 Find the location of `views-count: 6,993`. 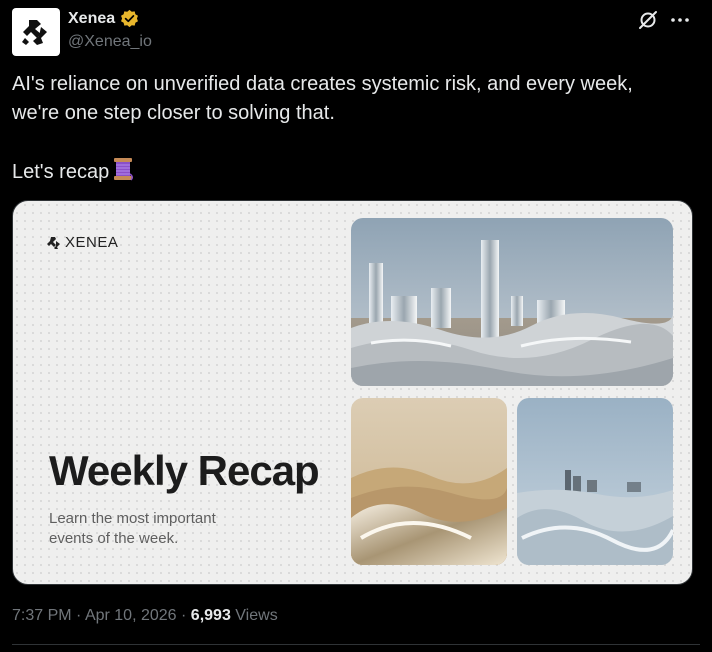

views-count: 6,993 is located at coordinates (210, 615).